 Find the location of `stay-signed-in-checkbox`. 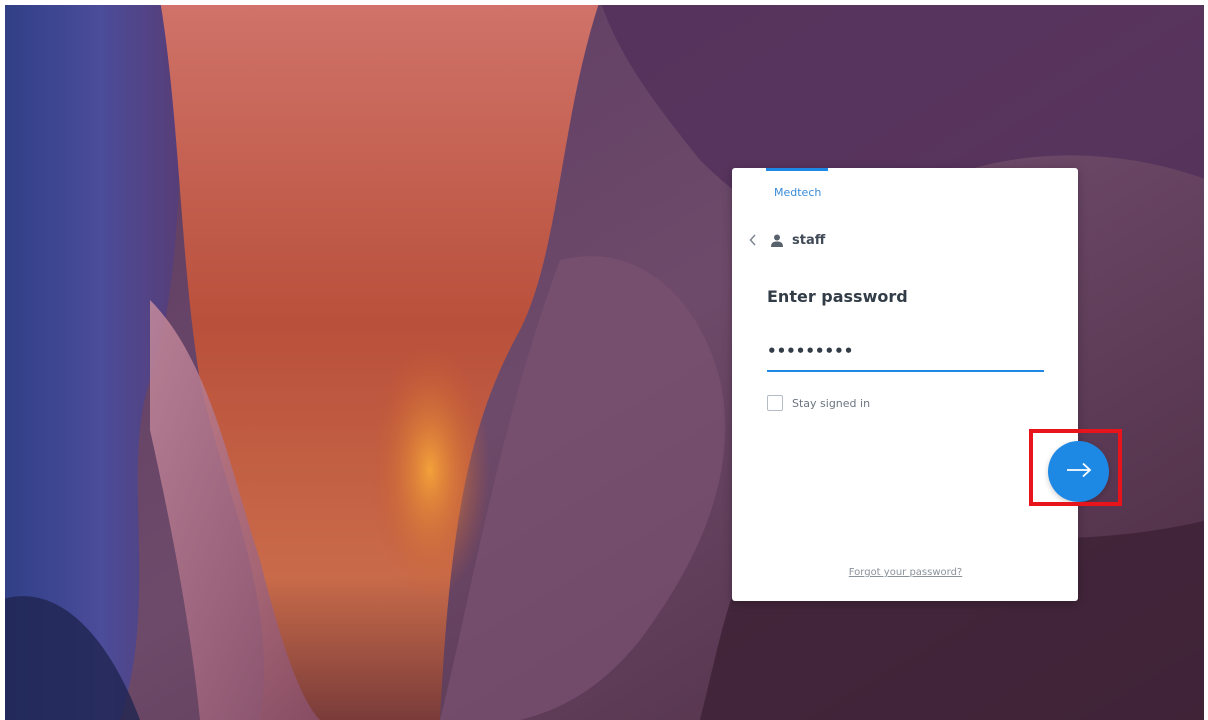

stay-signed-in-checkbox is located at coordinates (775, 403).